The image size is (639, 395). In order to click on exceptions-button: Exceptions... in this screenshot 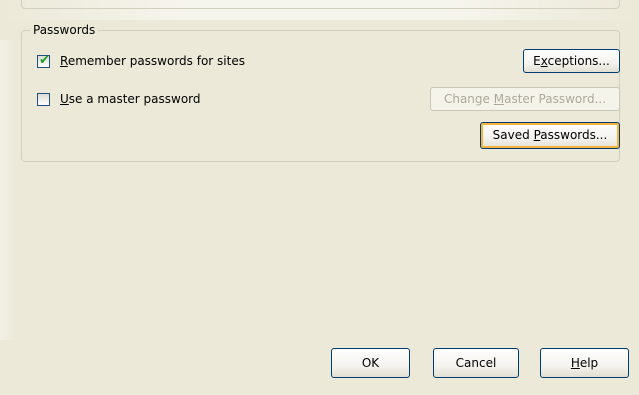, I will do `click(571, 61)`.